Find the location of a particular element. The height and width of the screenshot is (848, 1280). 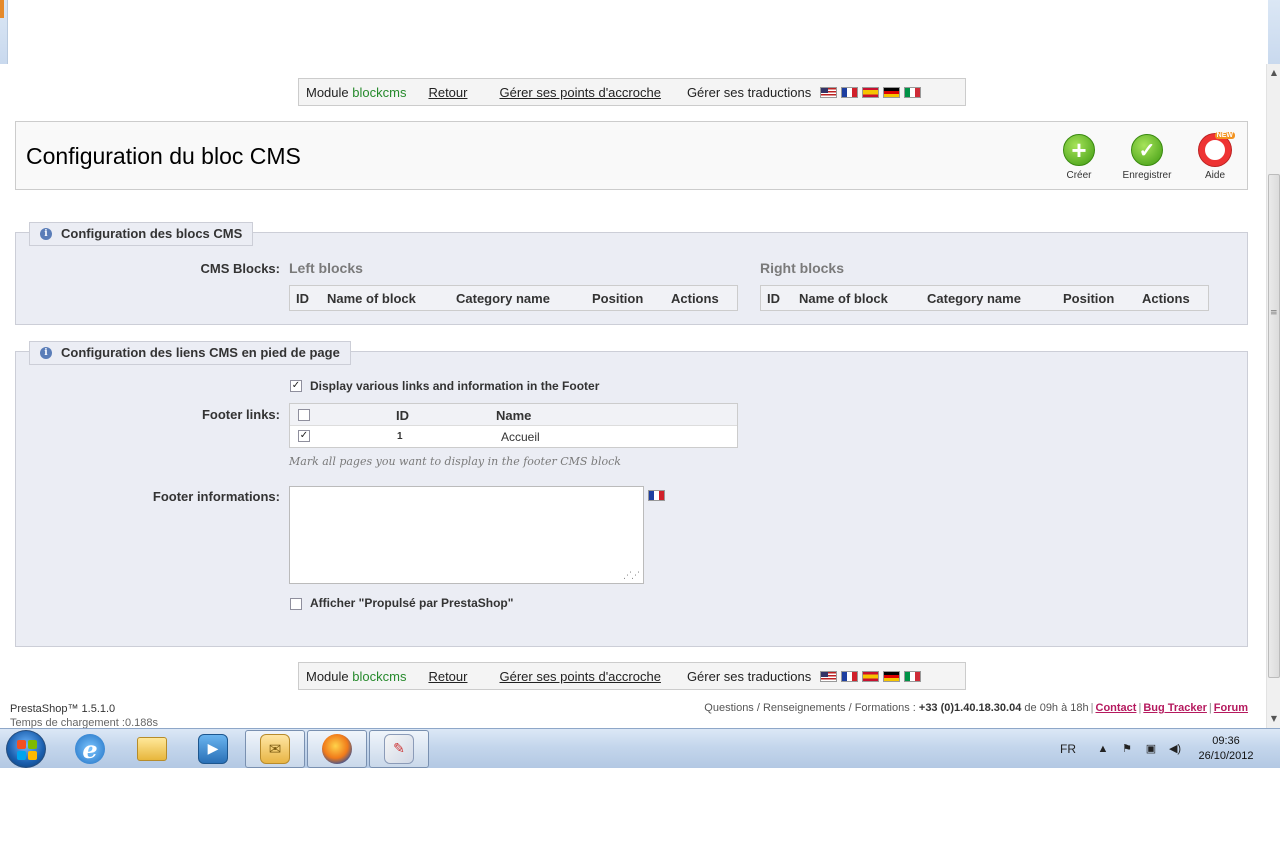

manage-translations-label: Gérer ses traductions is located at coordinates (749, 92).